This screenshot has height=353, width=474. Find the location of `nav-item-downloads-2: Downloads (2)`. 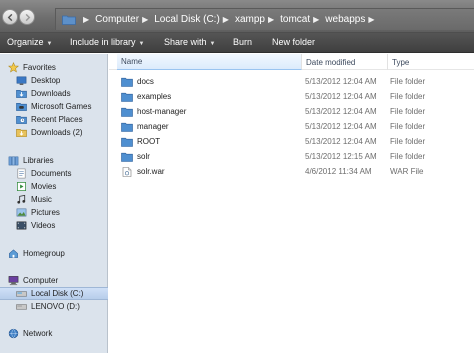

nav-item-downloads-2: Downloads (2) is located at coordinates (54, 132).